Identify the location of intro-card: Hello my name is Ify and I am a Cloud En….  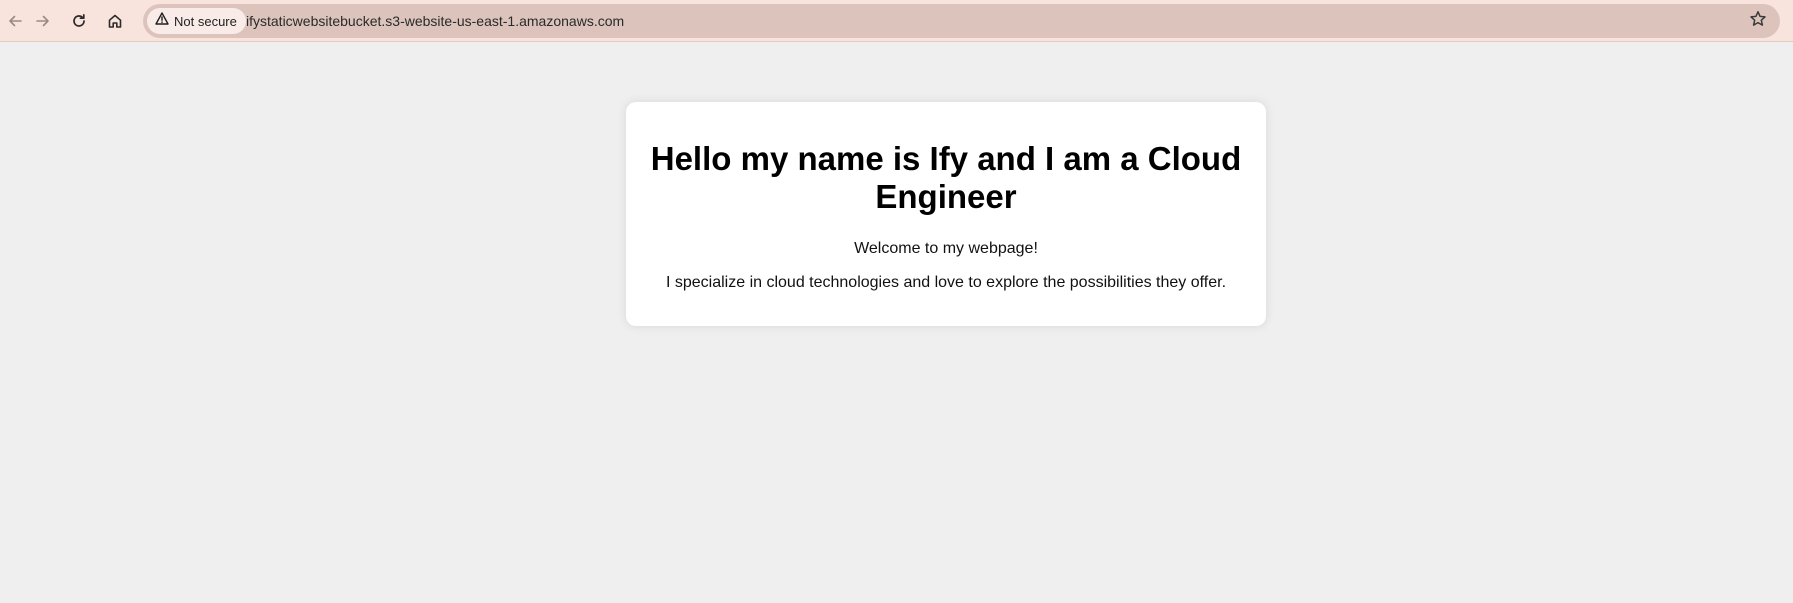
(946, 214).